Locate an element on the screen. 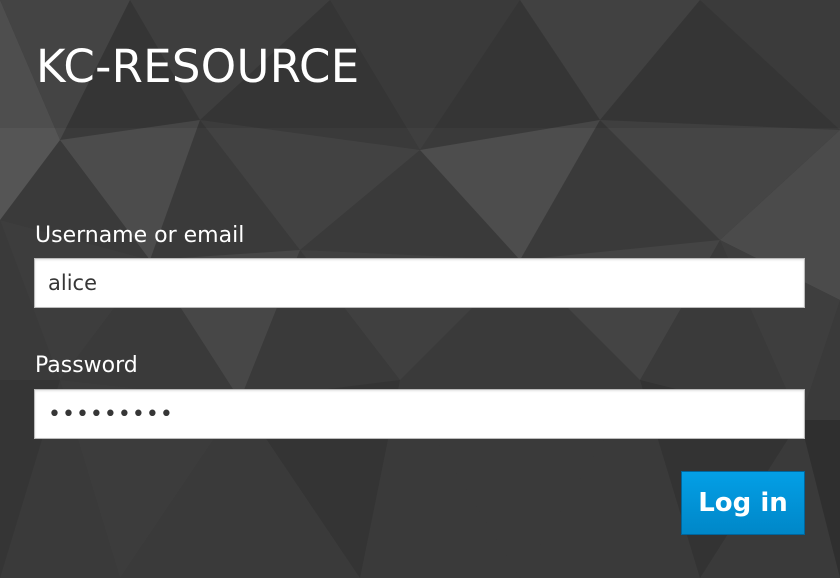 This screenshot has height=578, width=840. username-input is located at coordinates (419, 283).